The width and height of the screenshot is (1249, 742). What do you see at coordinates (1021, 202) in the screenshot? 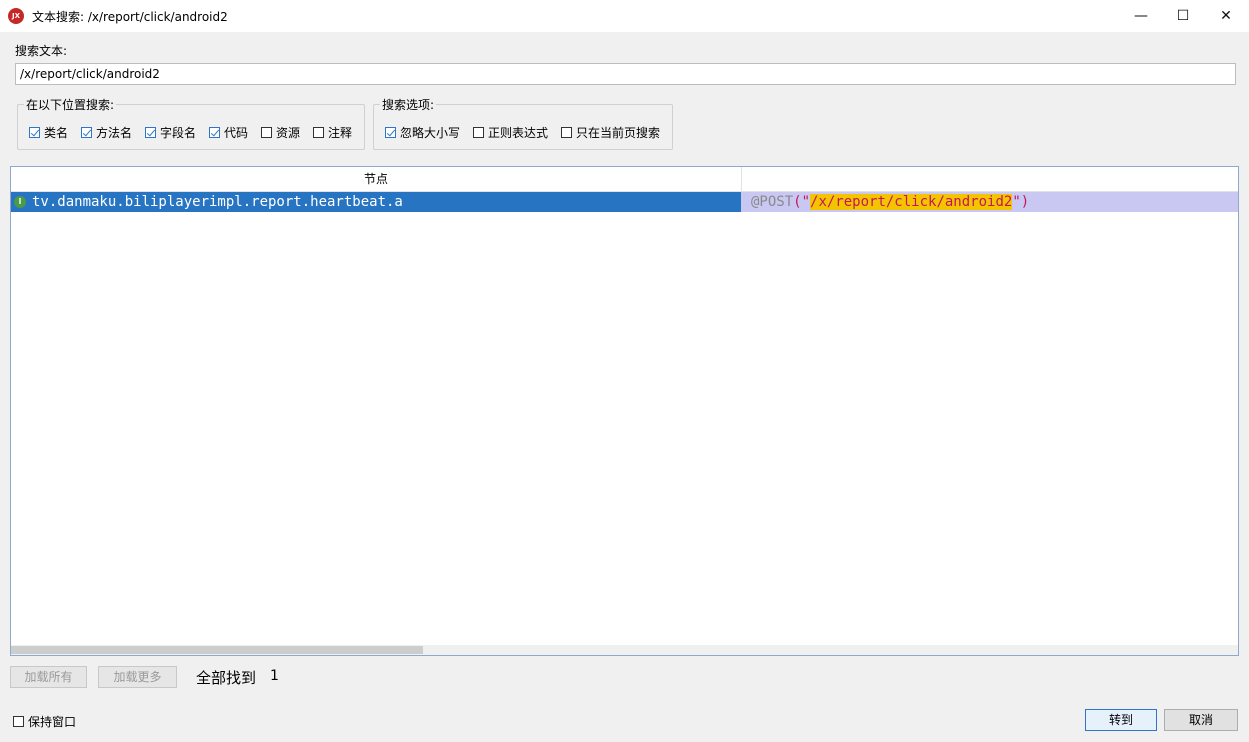
I see `code-close: ")` at bounding box center [1021, 202].